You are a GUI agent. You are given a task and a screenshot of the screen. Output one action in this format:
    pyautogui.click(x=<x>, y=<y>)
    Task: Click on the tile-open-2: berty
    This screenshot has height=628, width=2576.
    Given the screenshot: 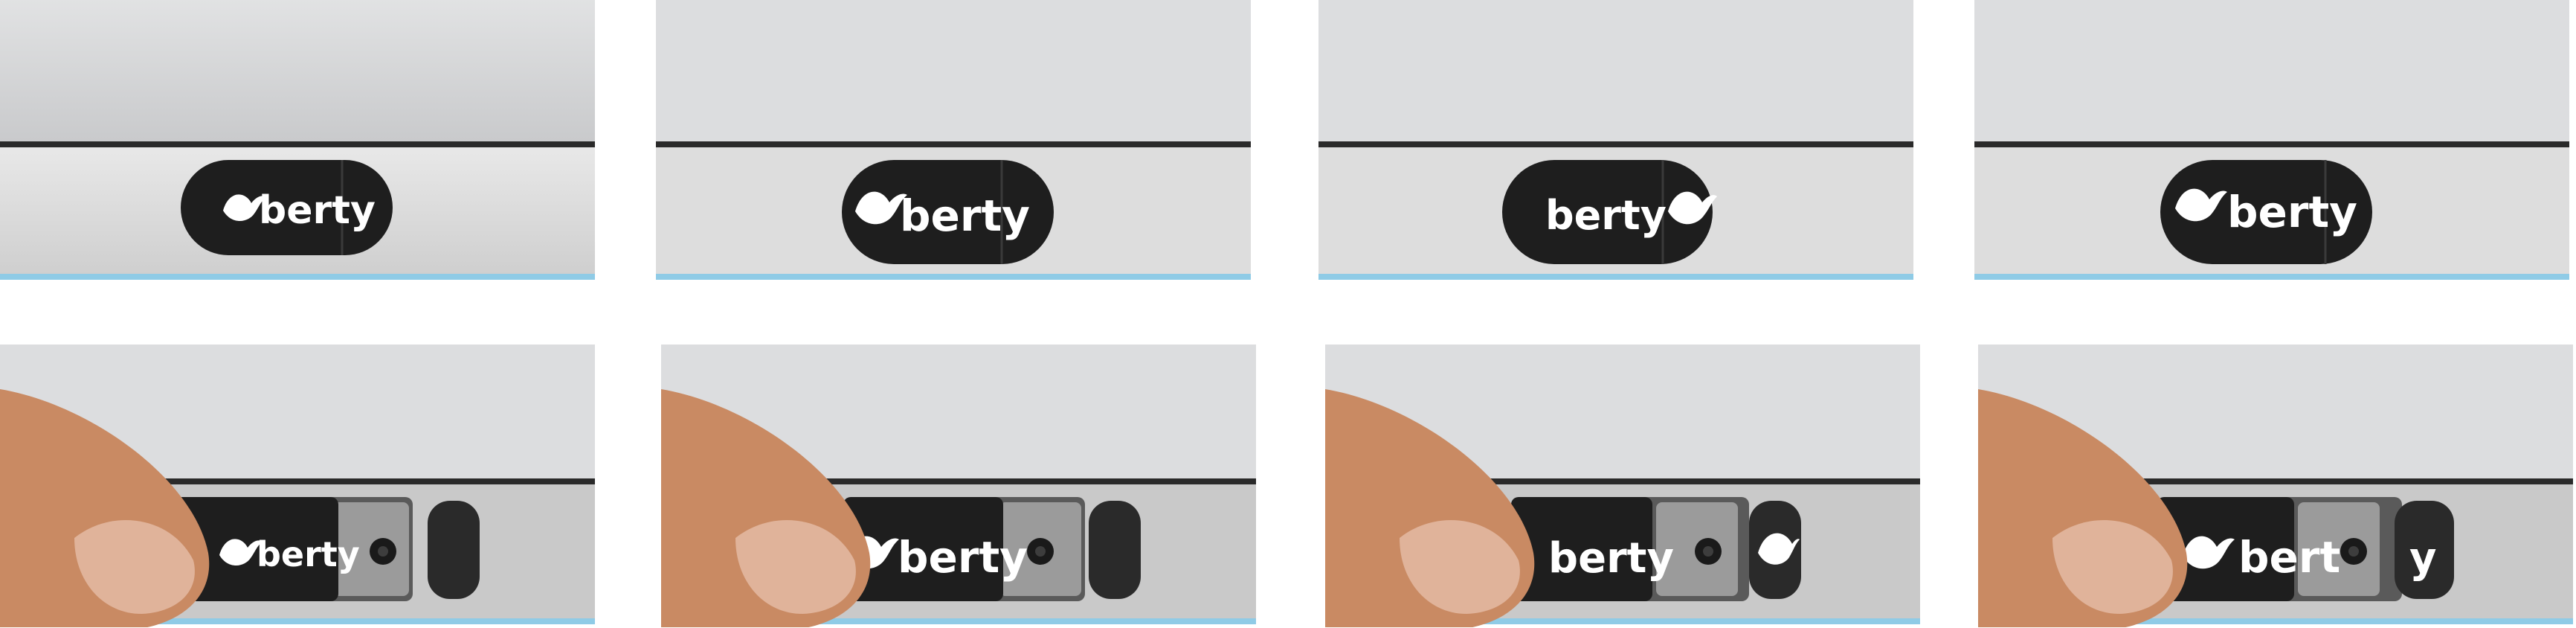 What is the action you would take?
    pyautogui.click(x=958, y=486)
    